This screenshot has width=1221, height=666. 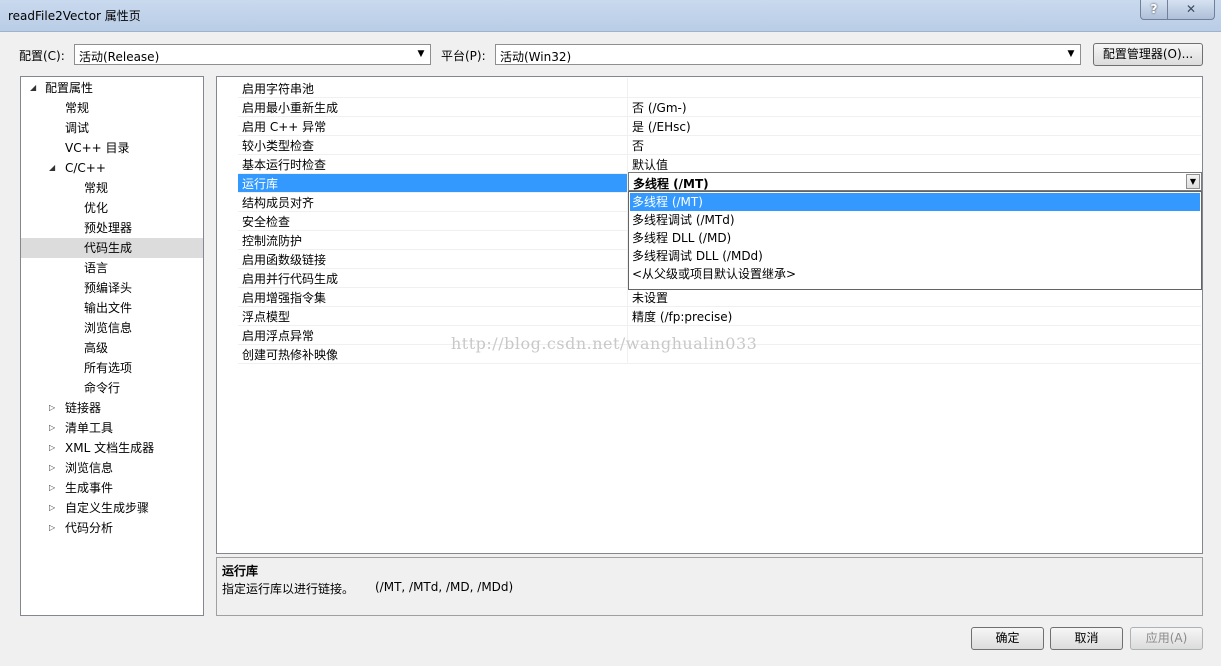 What do you see at coordinates (444, 587) in the screenshot?
I see `description-switches: (/MT, /MTd, /MD, /MDd)` at bounding box center [444, 587].